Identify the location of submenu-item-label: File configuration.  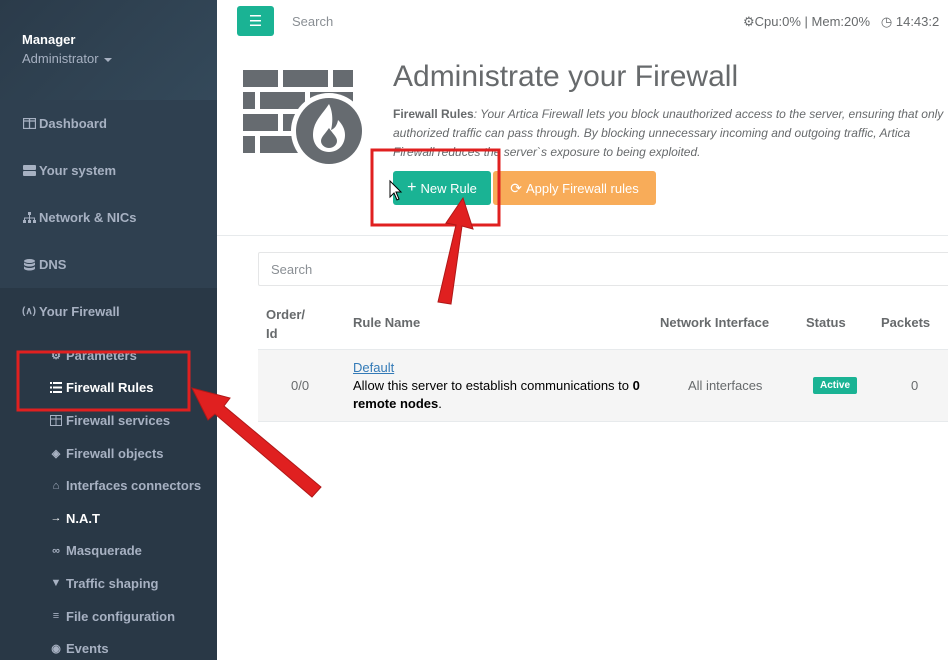
(121, 616).